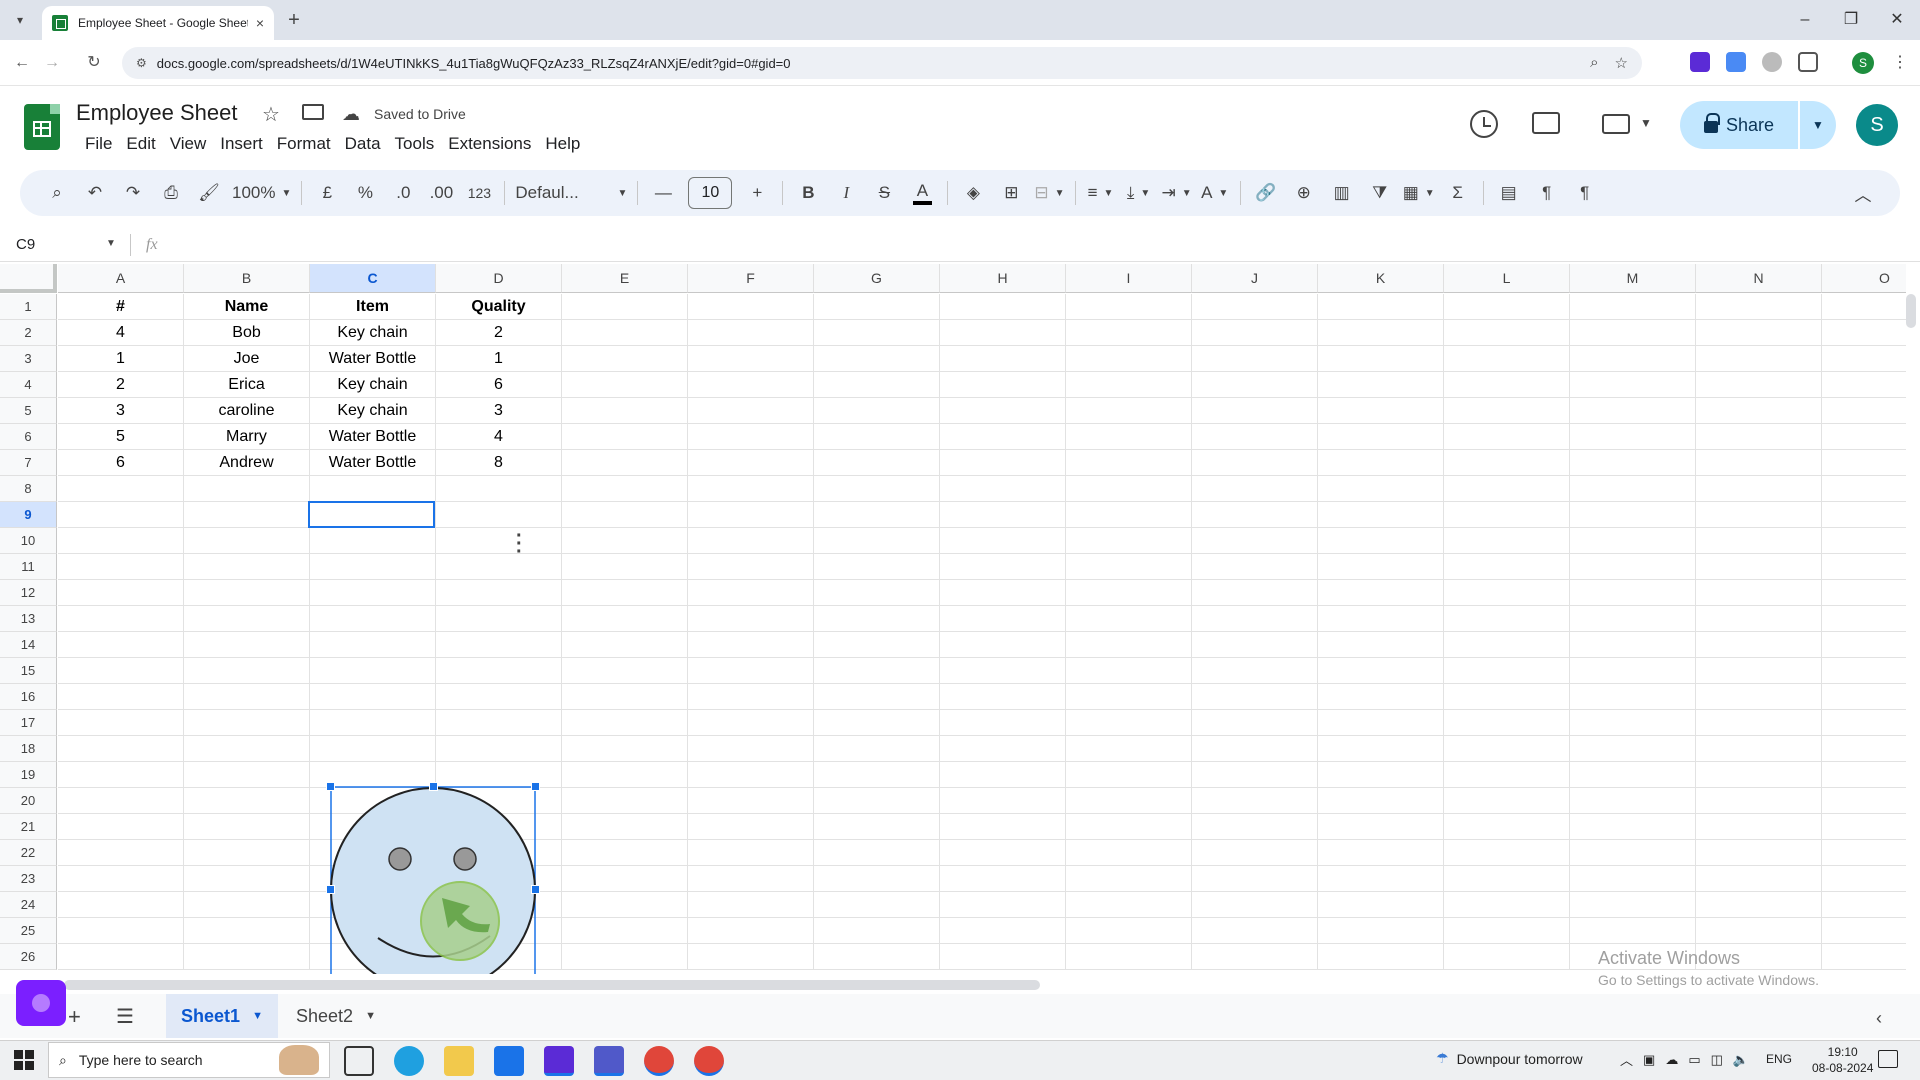  What do you see at coordinates (1779, 1059) in the screenshot?
I see `input-language: ENG` at bounding box center [1779, 1059].